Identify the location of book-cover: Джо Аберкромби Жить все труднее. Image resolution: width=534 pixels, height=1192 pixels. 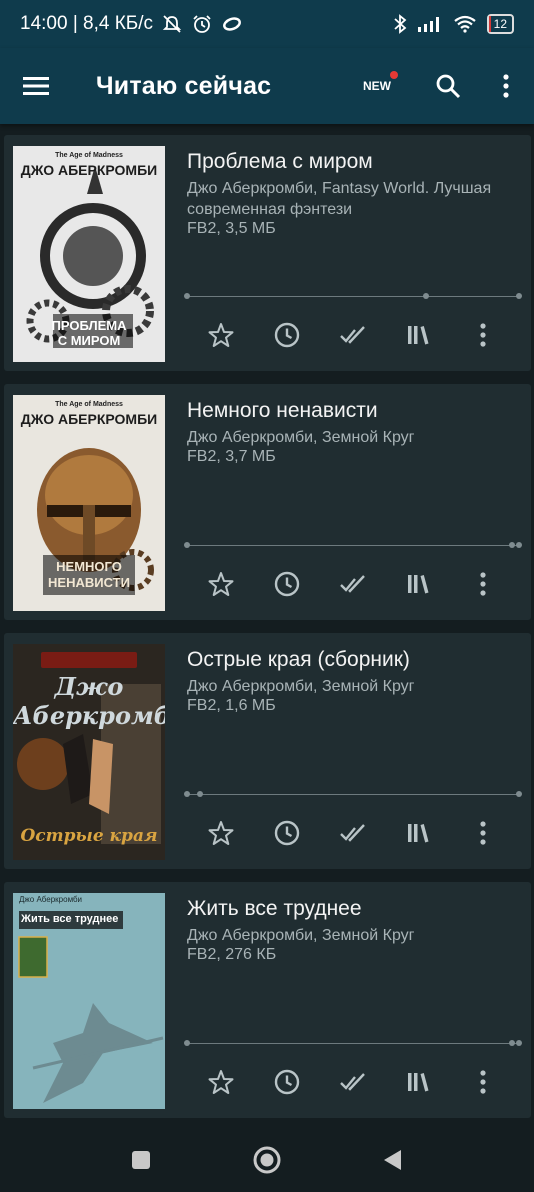
(89, 1001).